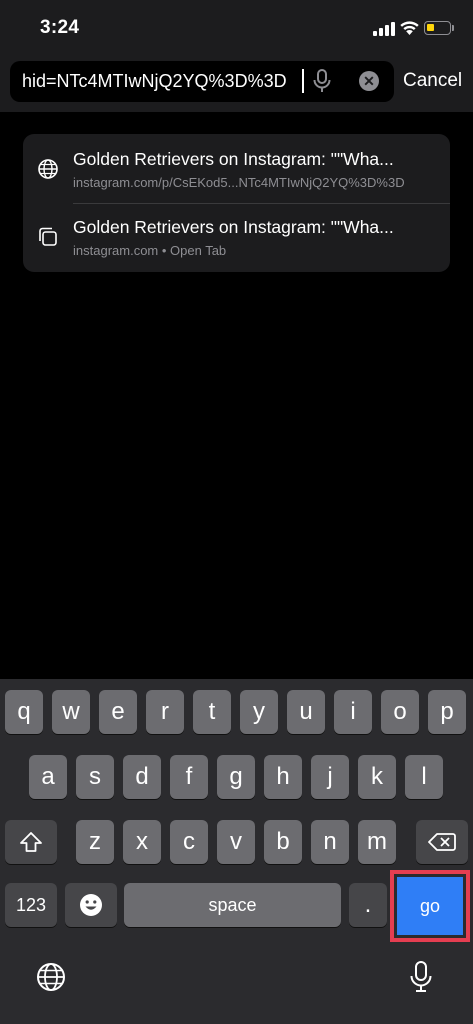  Describe the element at coordinates (31, 905) in the screenshot. I see `numbers-key: 123` at that location.